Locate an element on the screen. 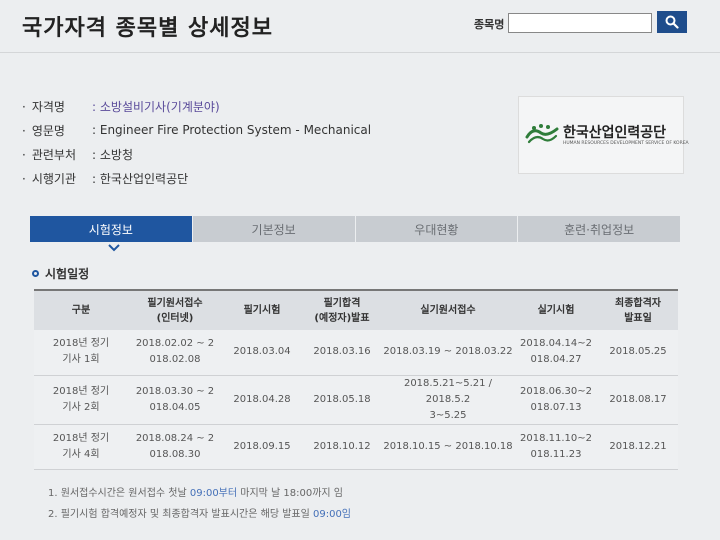  header: 국가자격 종목별 상세정보 종목명 is located at coordinates (360, 26).